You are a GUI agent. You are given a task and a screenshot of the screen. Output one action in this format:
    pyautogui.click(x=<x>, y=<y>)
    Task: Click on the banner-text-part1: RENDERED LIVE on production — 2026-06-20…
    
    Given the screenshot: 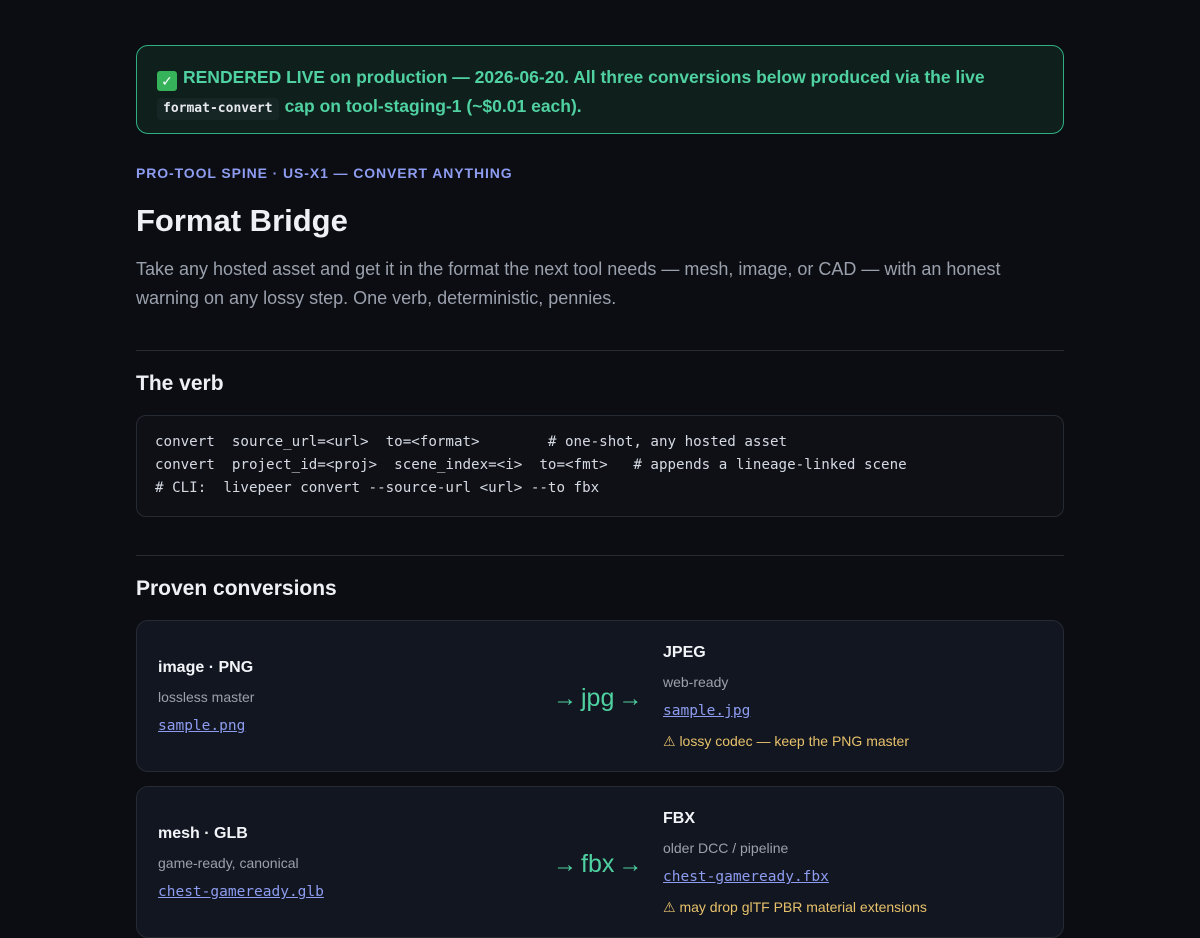 What is the action you would take?
    pyautogui.click(x=584, y=77)
    